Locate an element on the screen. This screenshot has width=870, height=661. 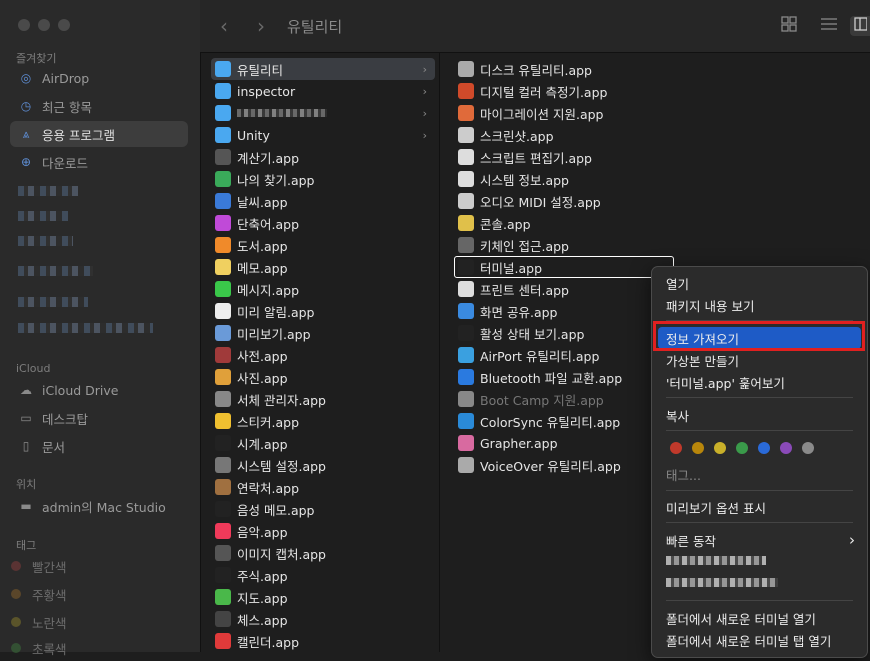
list-item-app: 단축어.app is located at coordinates (323, 223).